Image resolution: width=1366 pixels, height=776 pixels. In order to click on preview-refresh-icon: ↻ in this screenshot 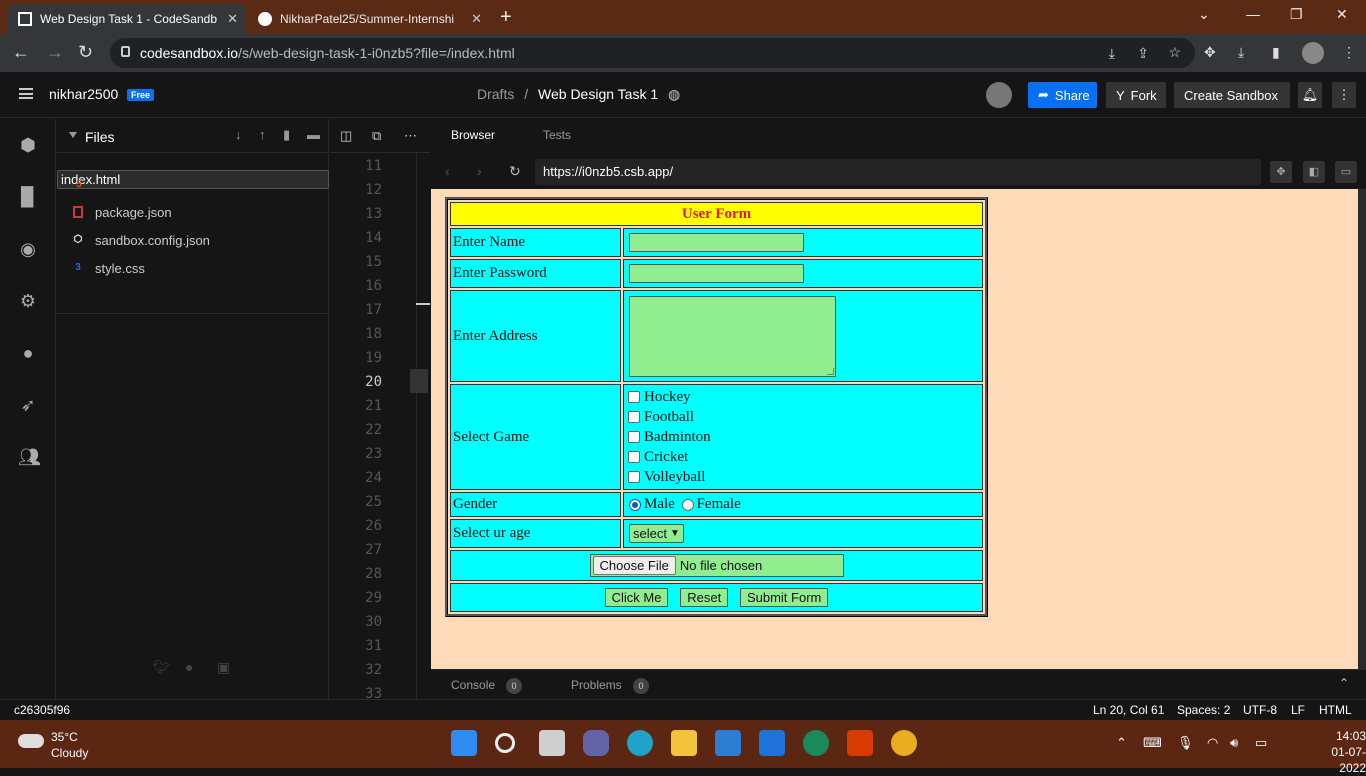, I will do `click(515, 171)`.